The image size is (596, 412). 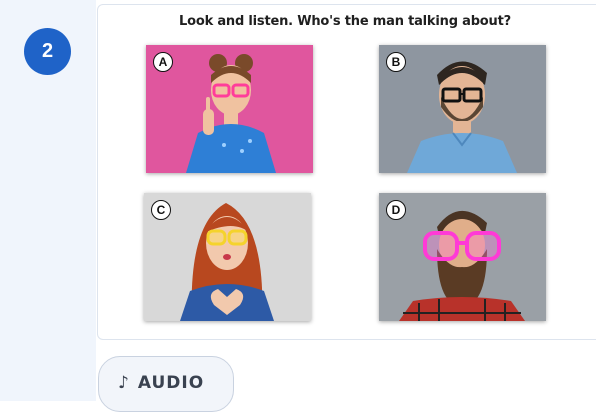 What do you see at coordinates (396, 62) in the screenshot?
I see `option-b-letter: B` at bounding box center [396, 62].